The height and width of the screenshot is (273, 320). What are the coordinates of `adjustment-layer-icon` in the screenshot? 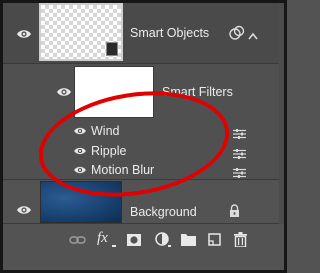 It's located at (163, 240).